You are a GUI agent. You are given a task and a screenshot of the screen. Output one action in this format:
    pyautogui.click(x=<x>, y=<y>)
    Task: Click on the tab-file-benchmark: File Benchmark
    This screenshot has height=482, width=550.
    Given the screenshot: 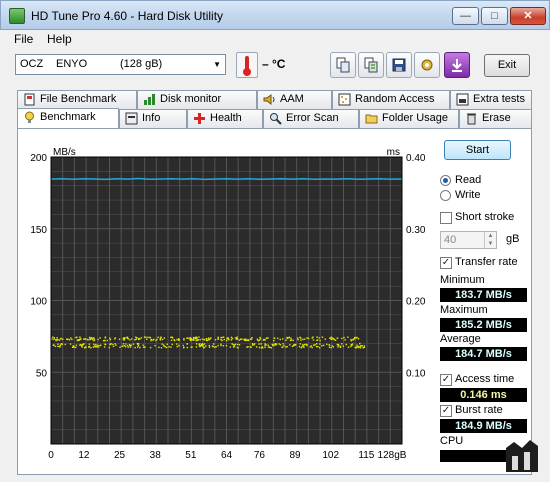 What is the action you would take?
    pyautogui.click(x=77, y=99)
    